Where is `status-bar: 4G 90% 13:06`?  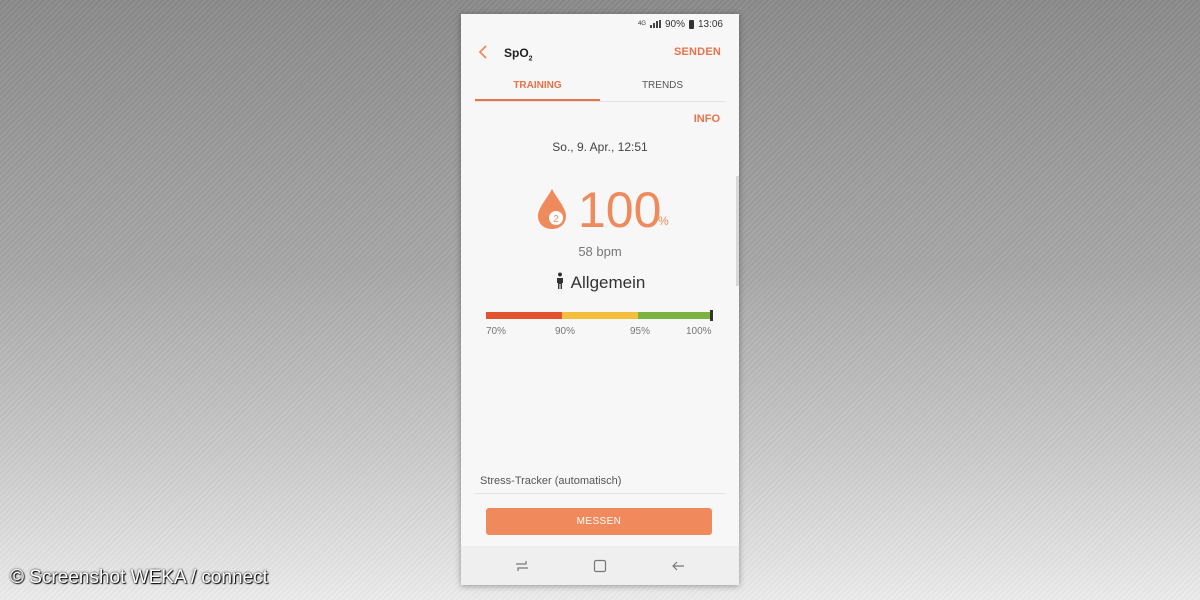 status-bar: 4G 90% 13:06 is located at coordinates (600, 24).